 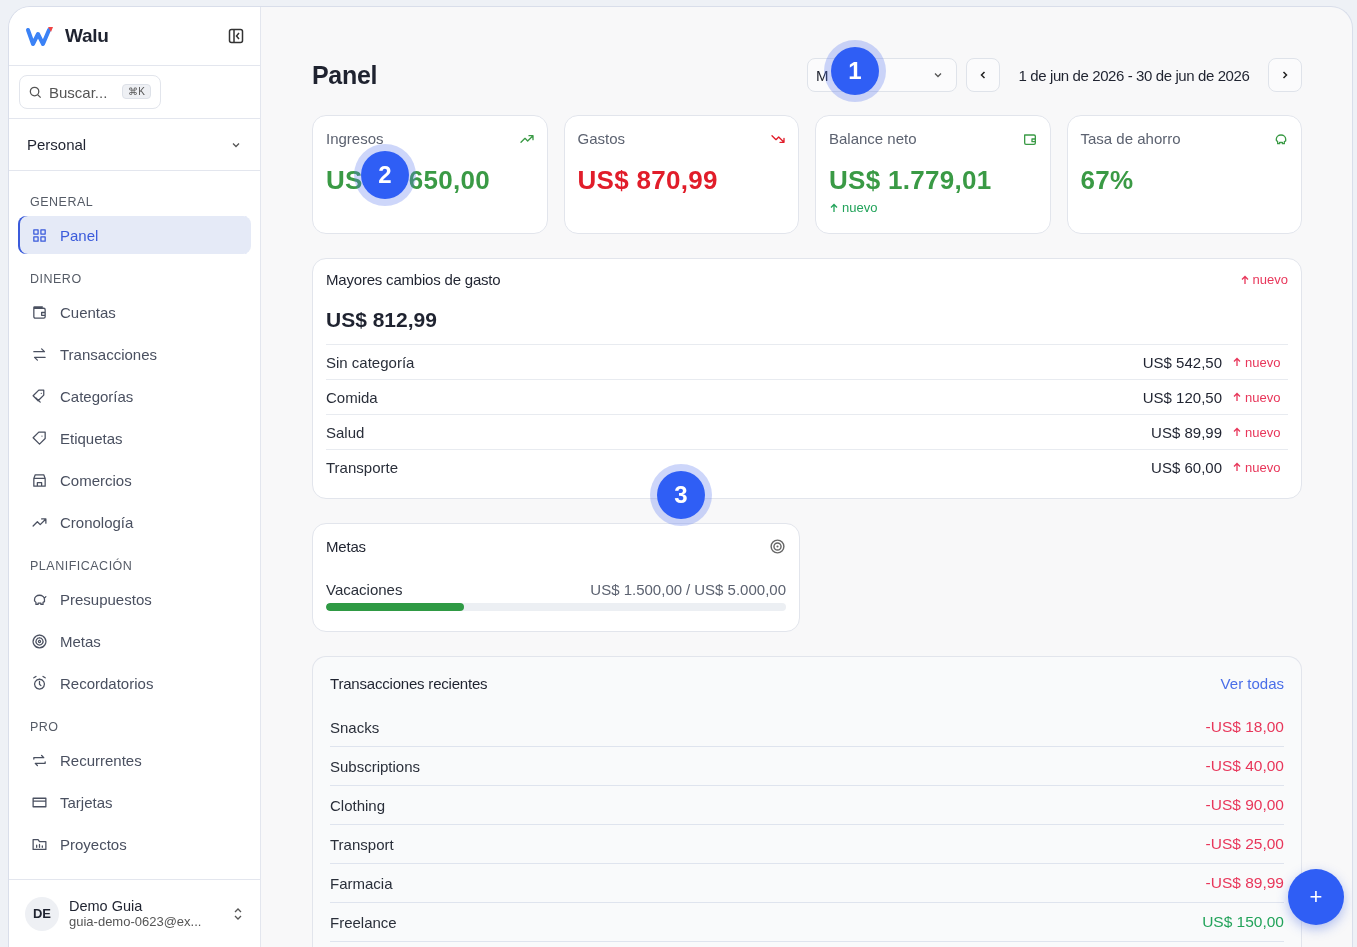 I want to click on amount: US$ 120,50, so click(x=1182, y=397).